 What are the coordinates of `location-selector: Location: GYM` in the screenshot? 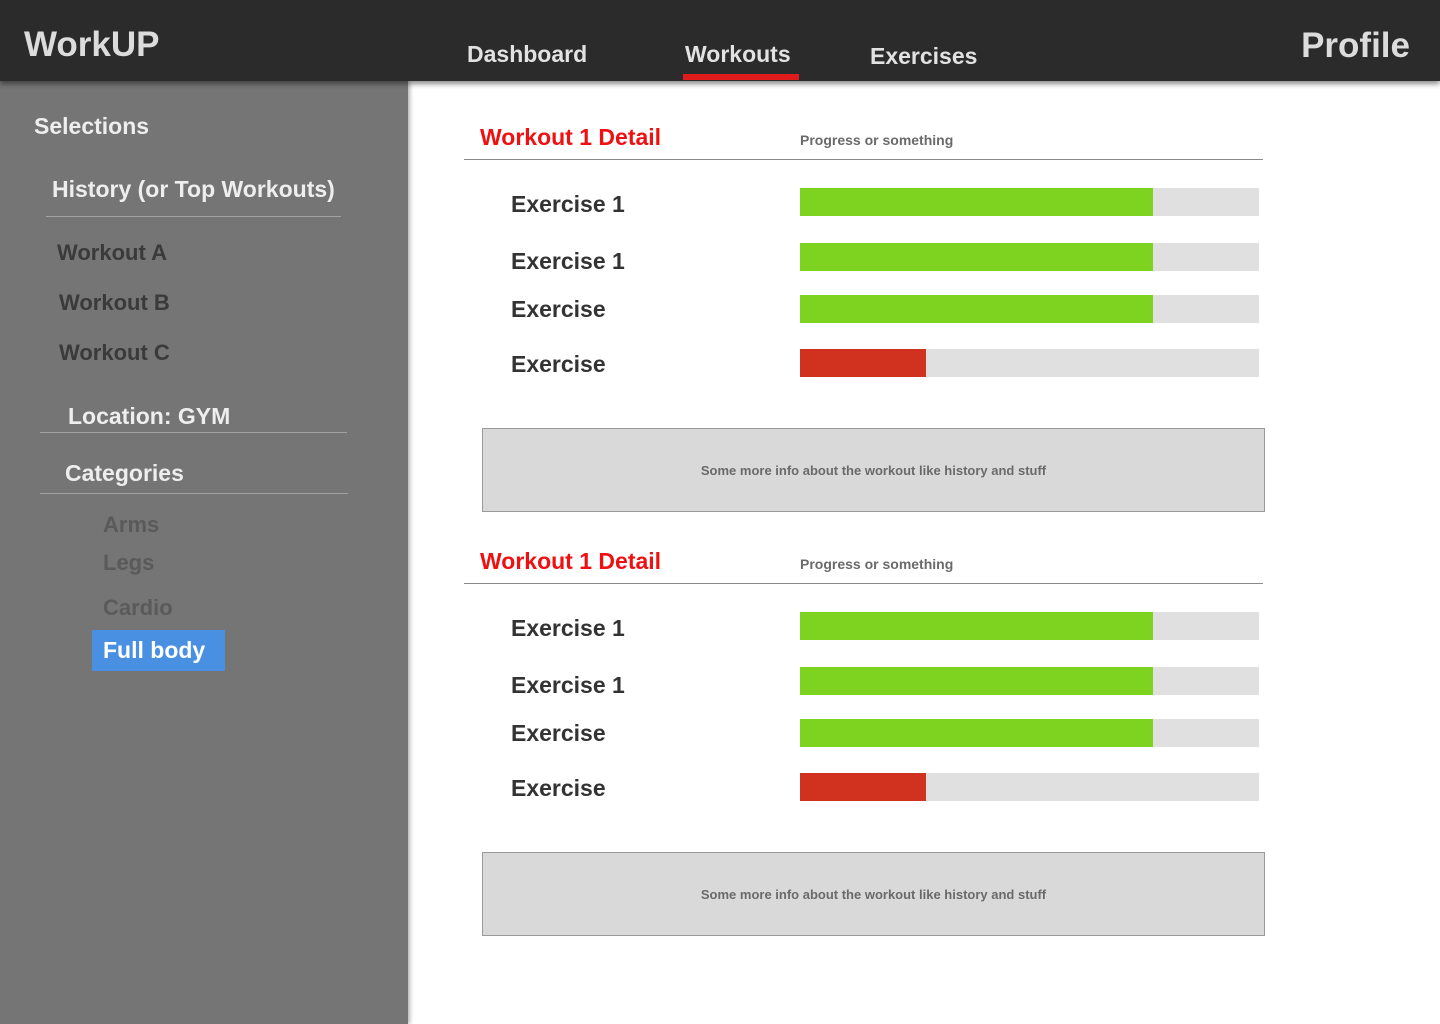 It's located at (149, 416).